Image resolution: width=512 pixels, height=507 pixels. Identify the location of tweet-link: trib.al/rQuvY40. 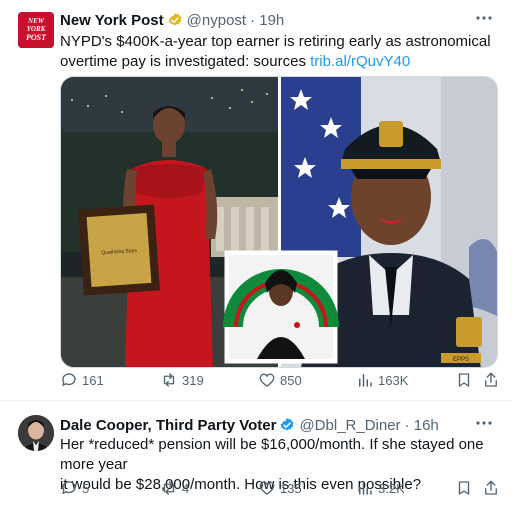
(360, 61).